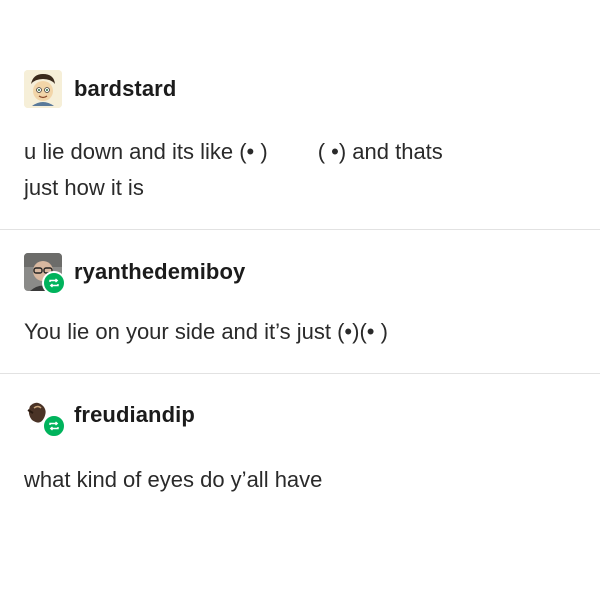  Describe the element at coordinates (125, 89) in the screenshot. I see `username: bardstard` at that location.